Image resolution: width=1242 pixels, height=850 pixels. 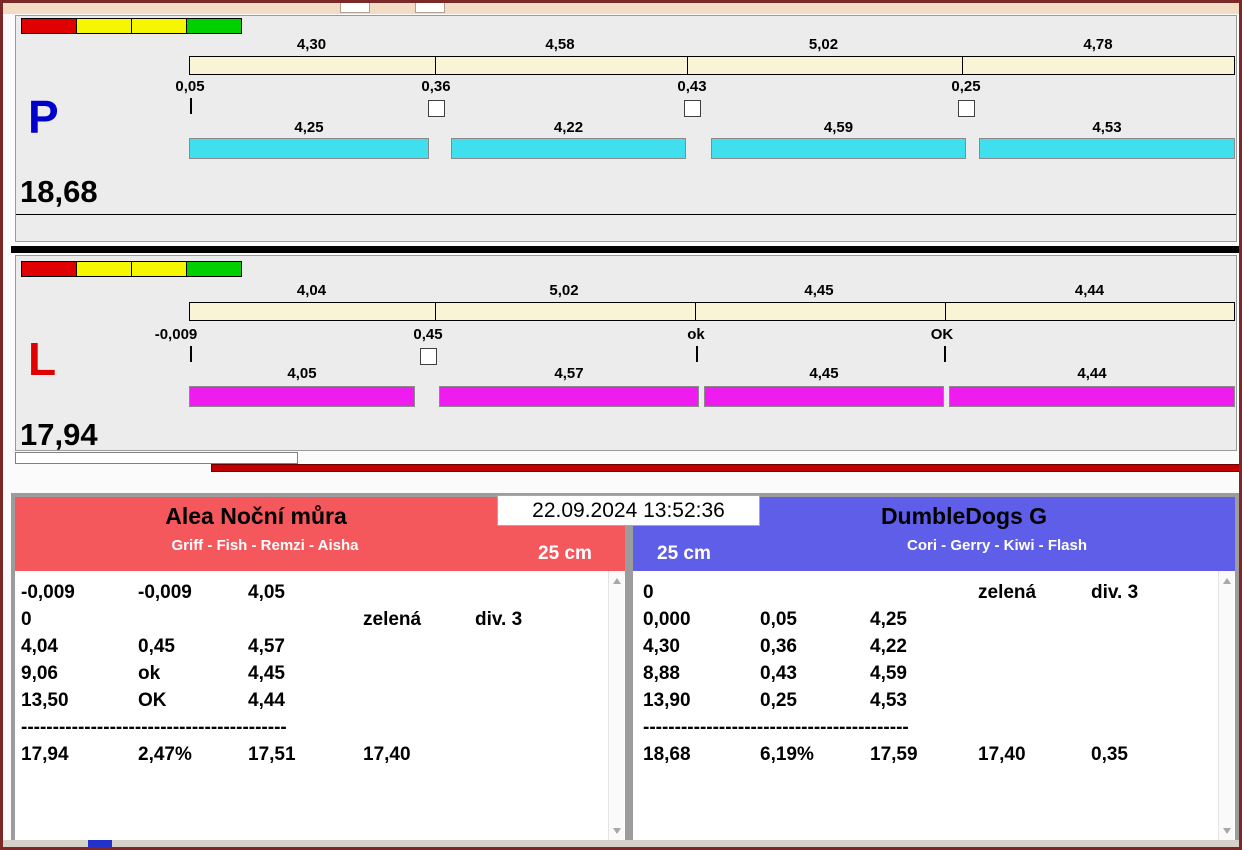 What do you see at coordinates (311, 592) in the screenshot?
I see `table-row: -0,009 -0,009 4,05` at bounding box center [311, 592].